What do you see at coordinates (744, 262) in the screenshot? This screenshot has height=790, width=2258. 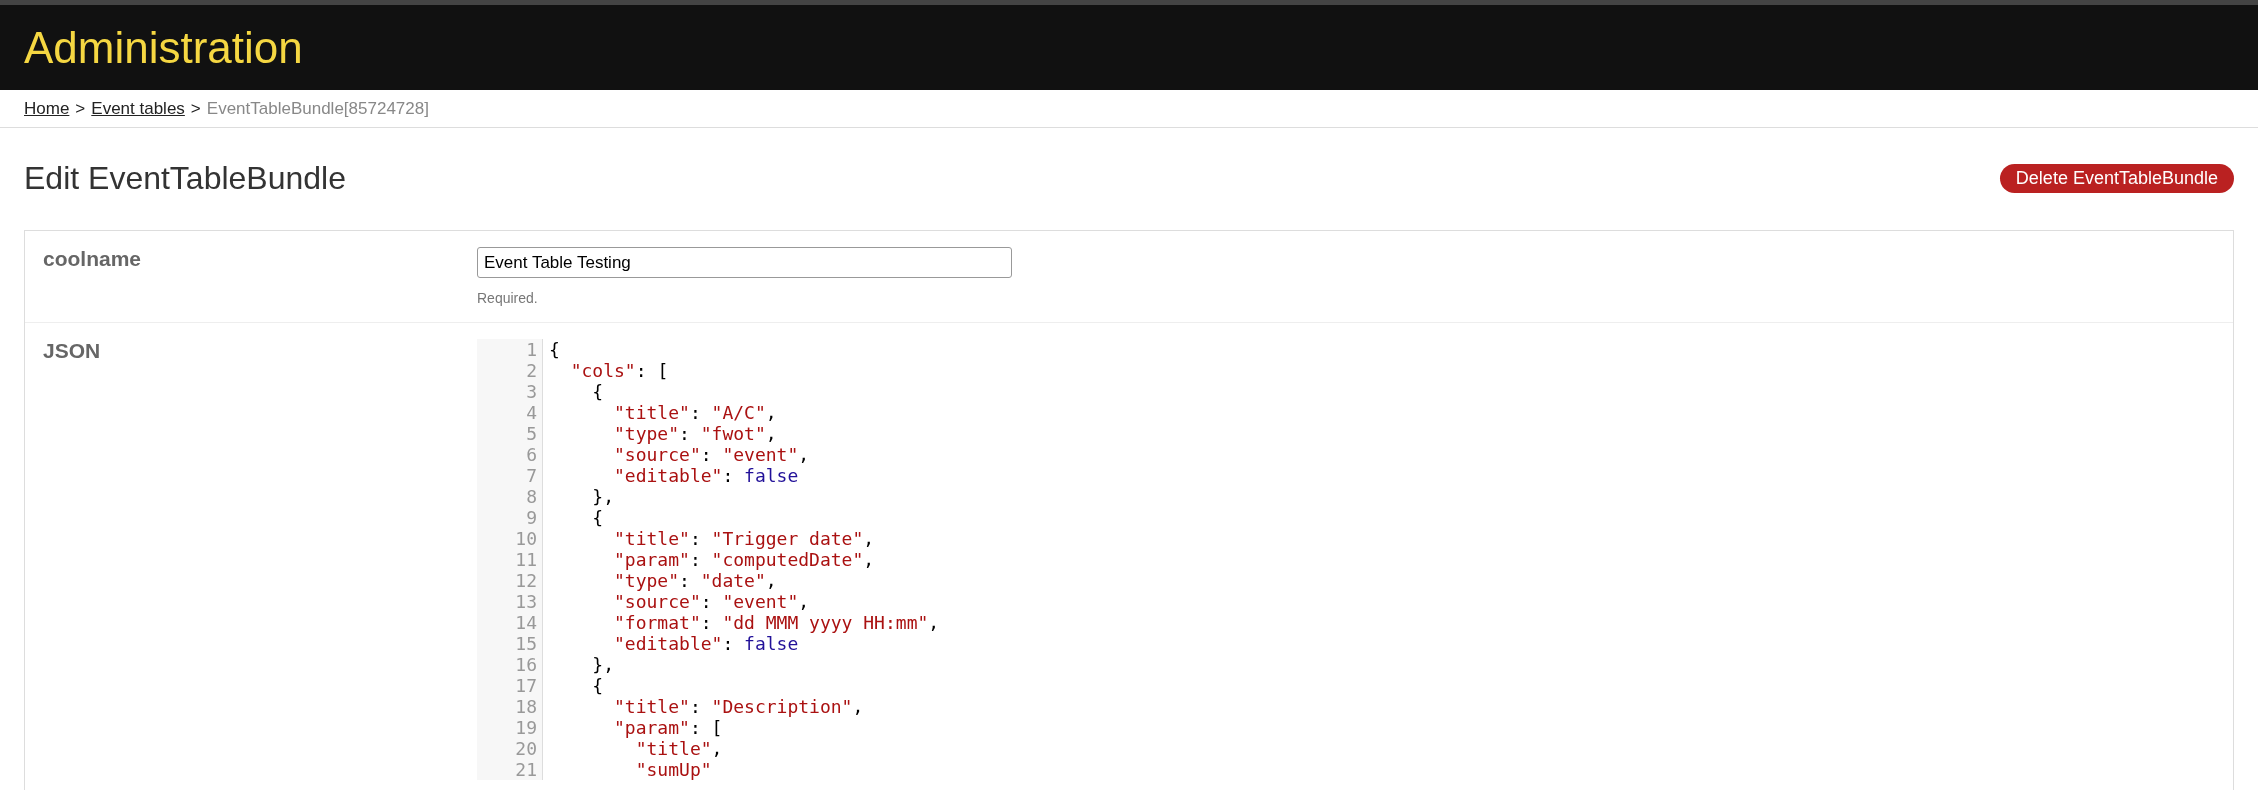 I see `input-field: Event Table Testing` at bounding box center [744, 262].